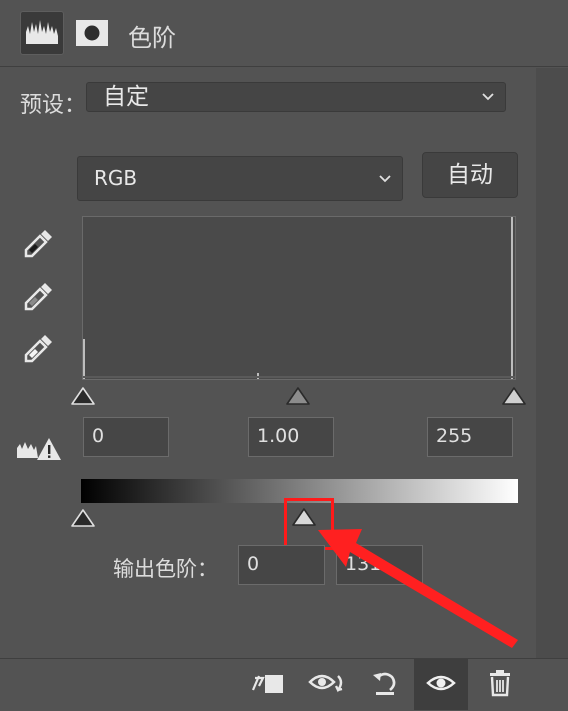  I want to click on auto-button: 自动, so click(470, 175).